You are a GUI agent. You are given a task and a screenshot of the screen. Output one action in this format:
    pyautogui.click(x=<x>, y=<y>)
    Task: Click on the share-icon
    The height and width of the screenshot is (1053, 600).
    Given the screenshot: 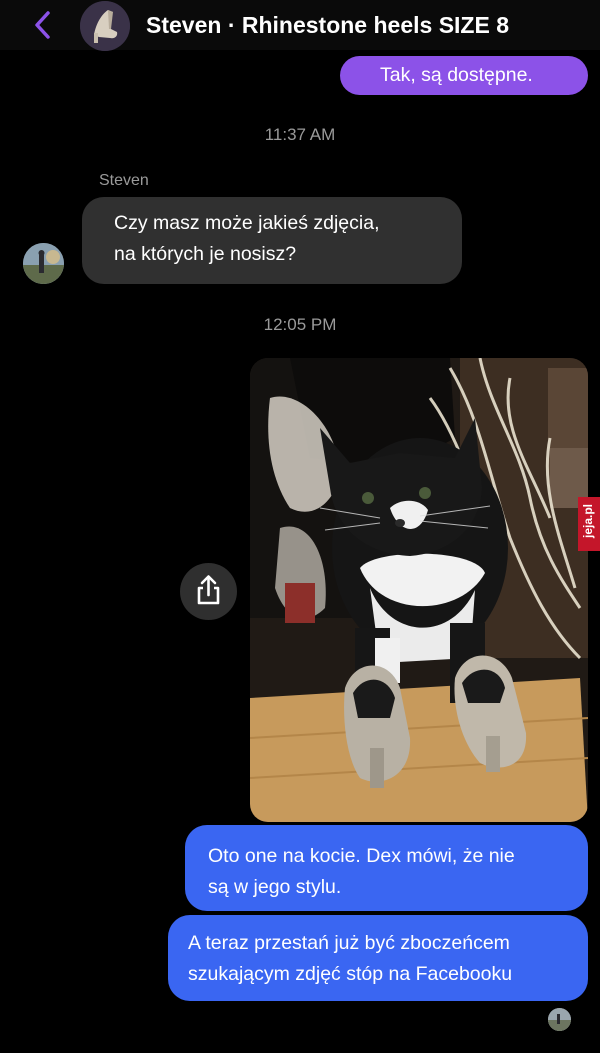 What is the action you would take?
    pyautogui.click(x=208, y=590)
    